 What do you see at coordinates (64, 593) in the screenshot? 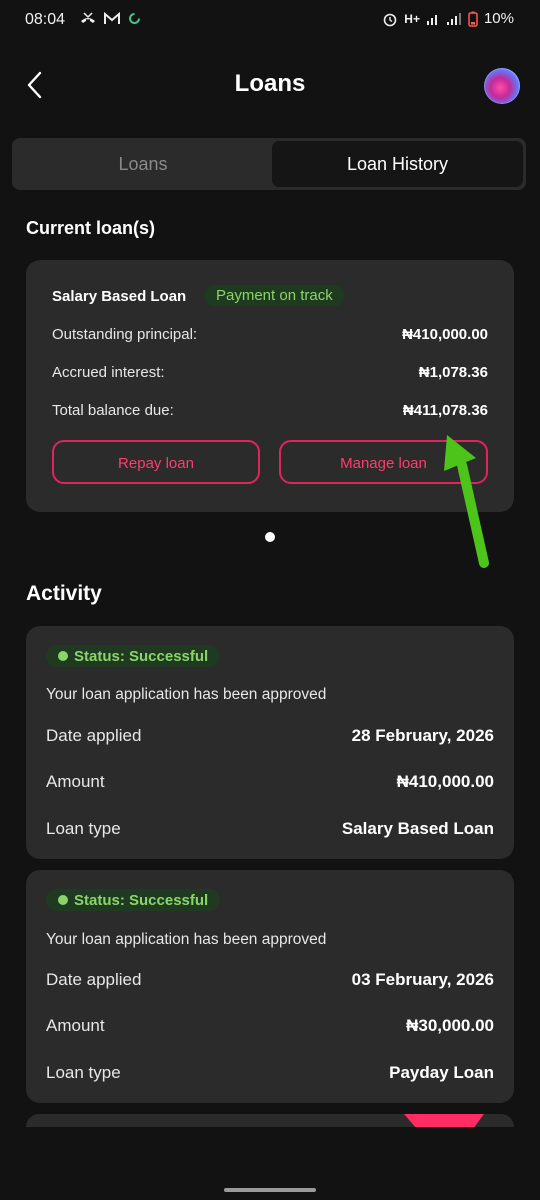
I see `activity-title: Activity` at bounding box center [64, 593].